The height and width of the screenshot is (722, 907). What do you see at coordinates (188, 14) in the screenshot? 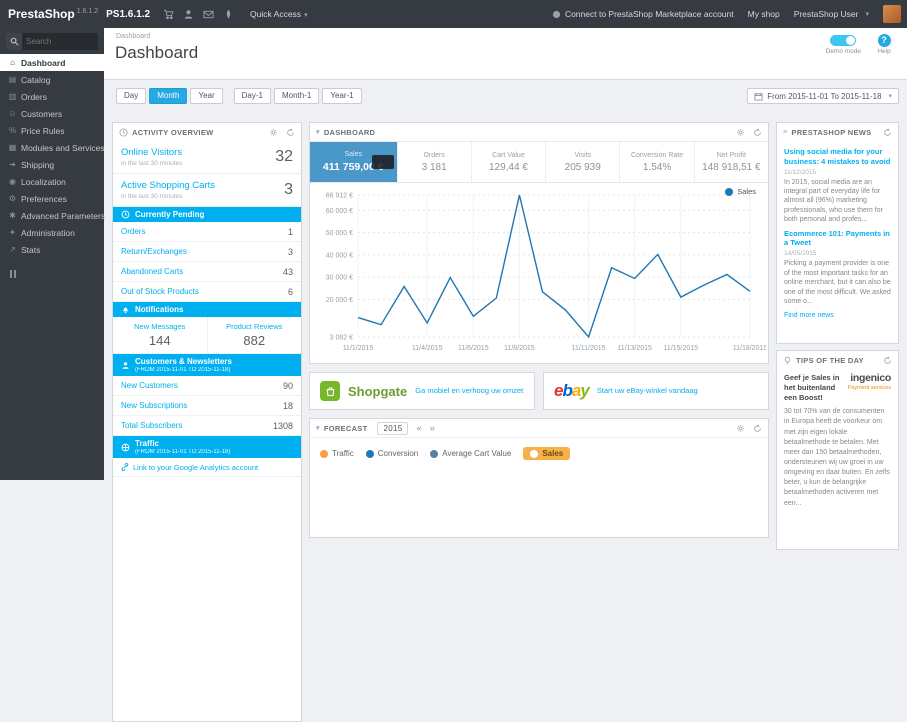
I see `customer-icon` at bounding box center [188, 14].